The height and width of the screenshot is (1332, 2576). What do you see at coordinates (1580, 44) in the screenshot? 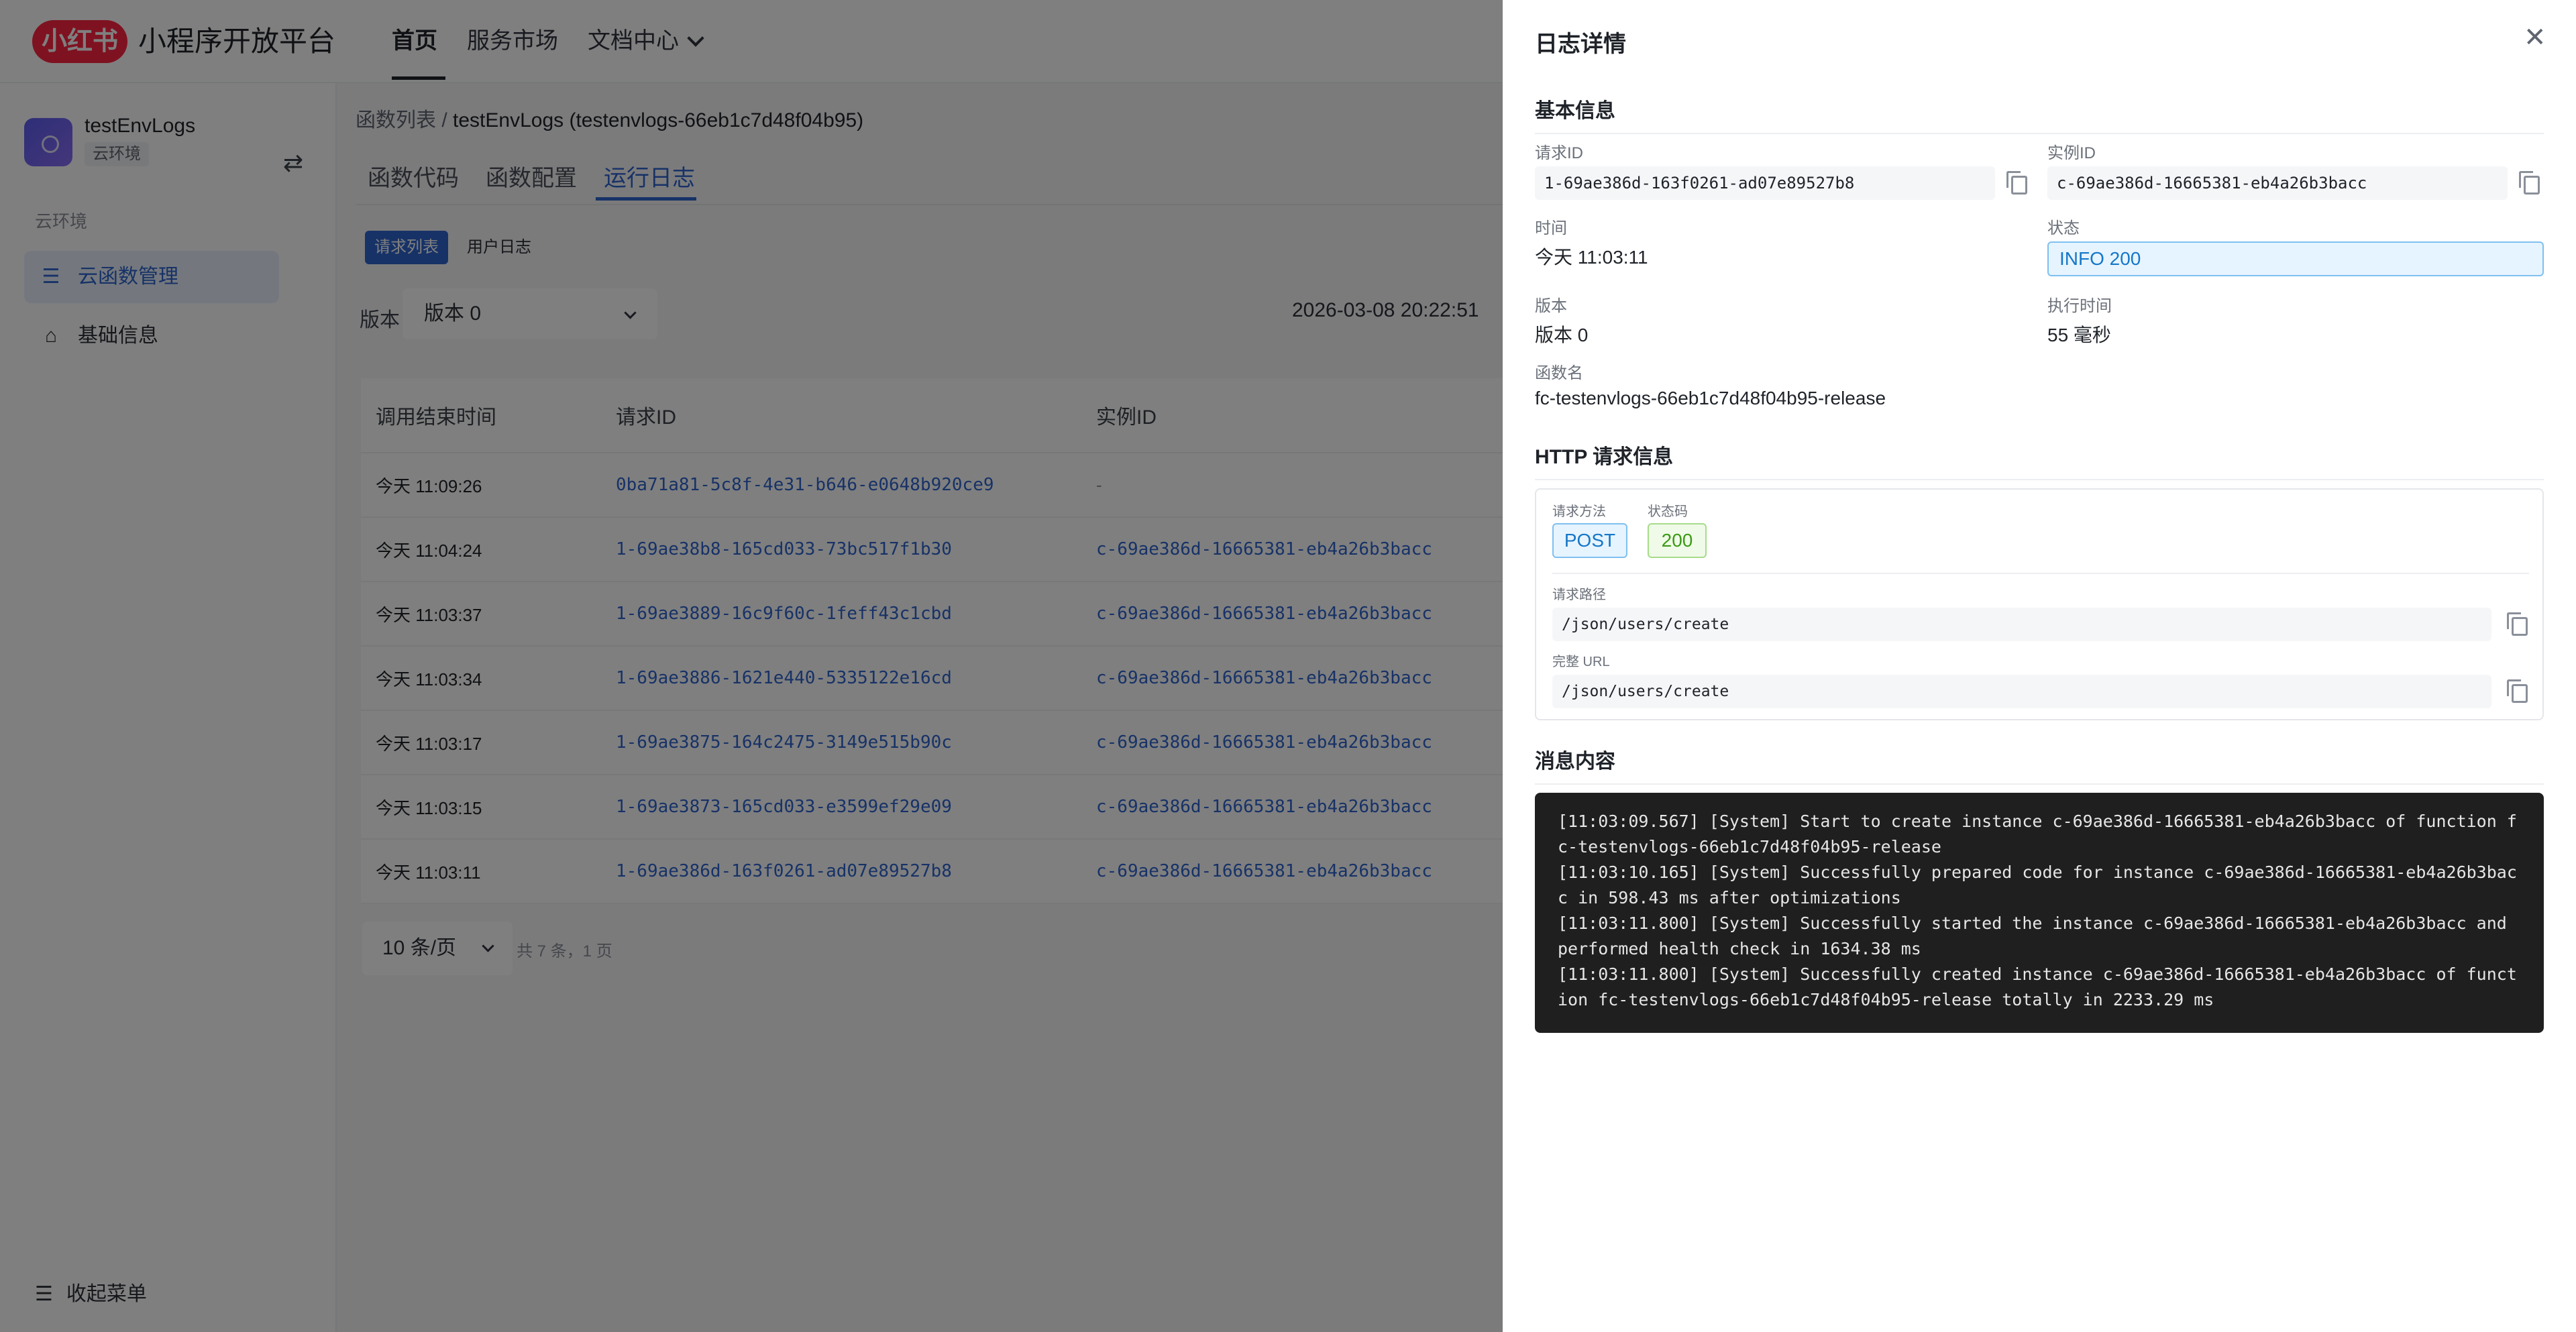
I see `drawer-title: 日志详情` at bounding box center [1580, 44].